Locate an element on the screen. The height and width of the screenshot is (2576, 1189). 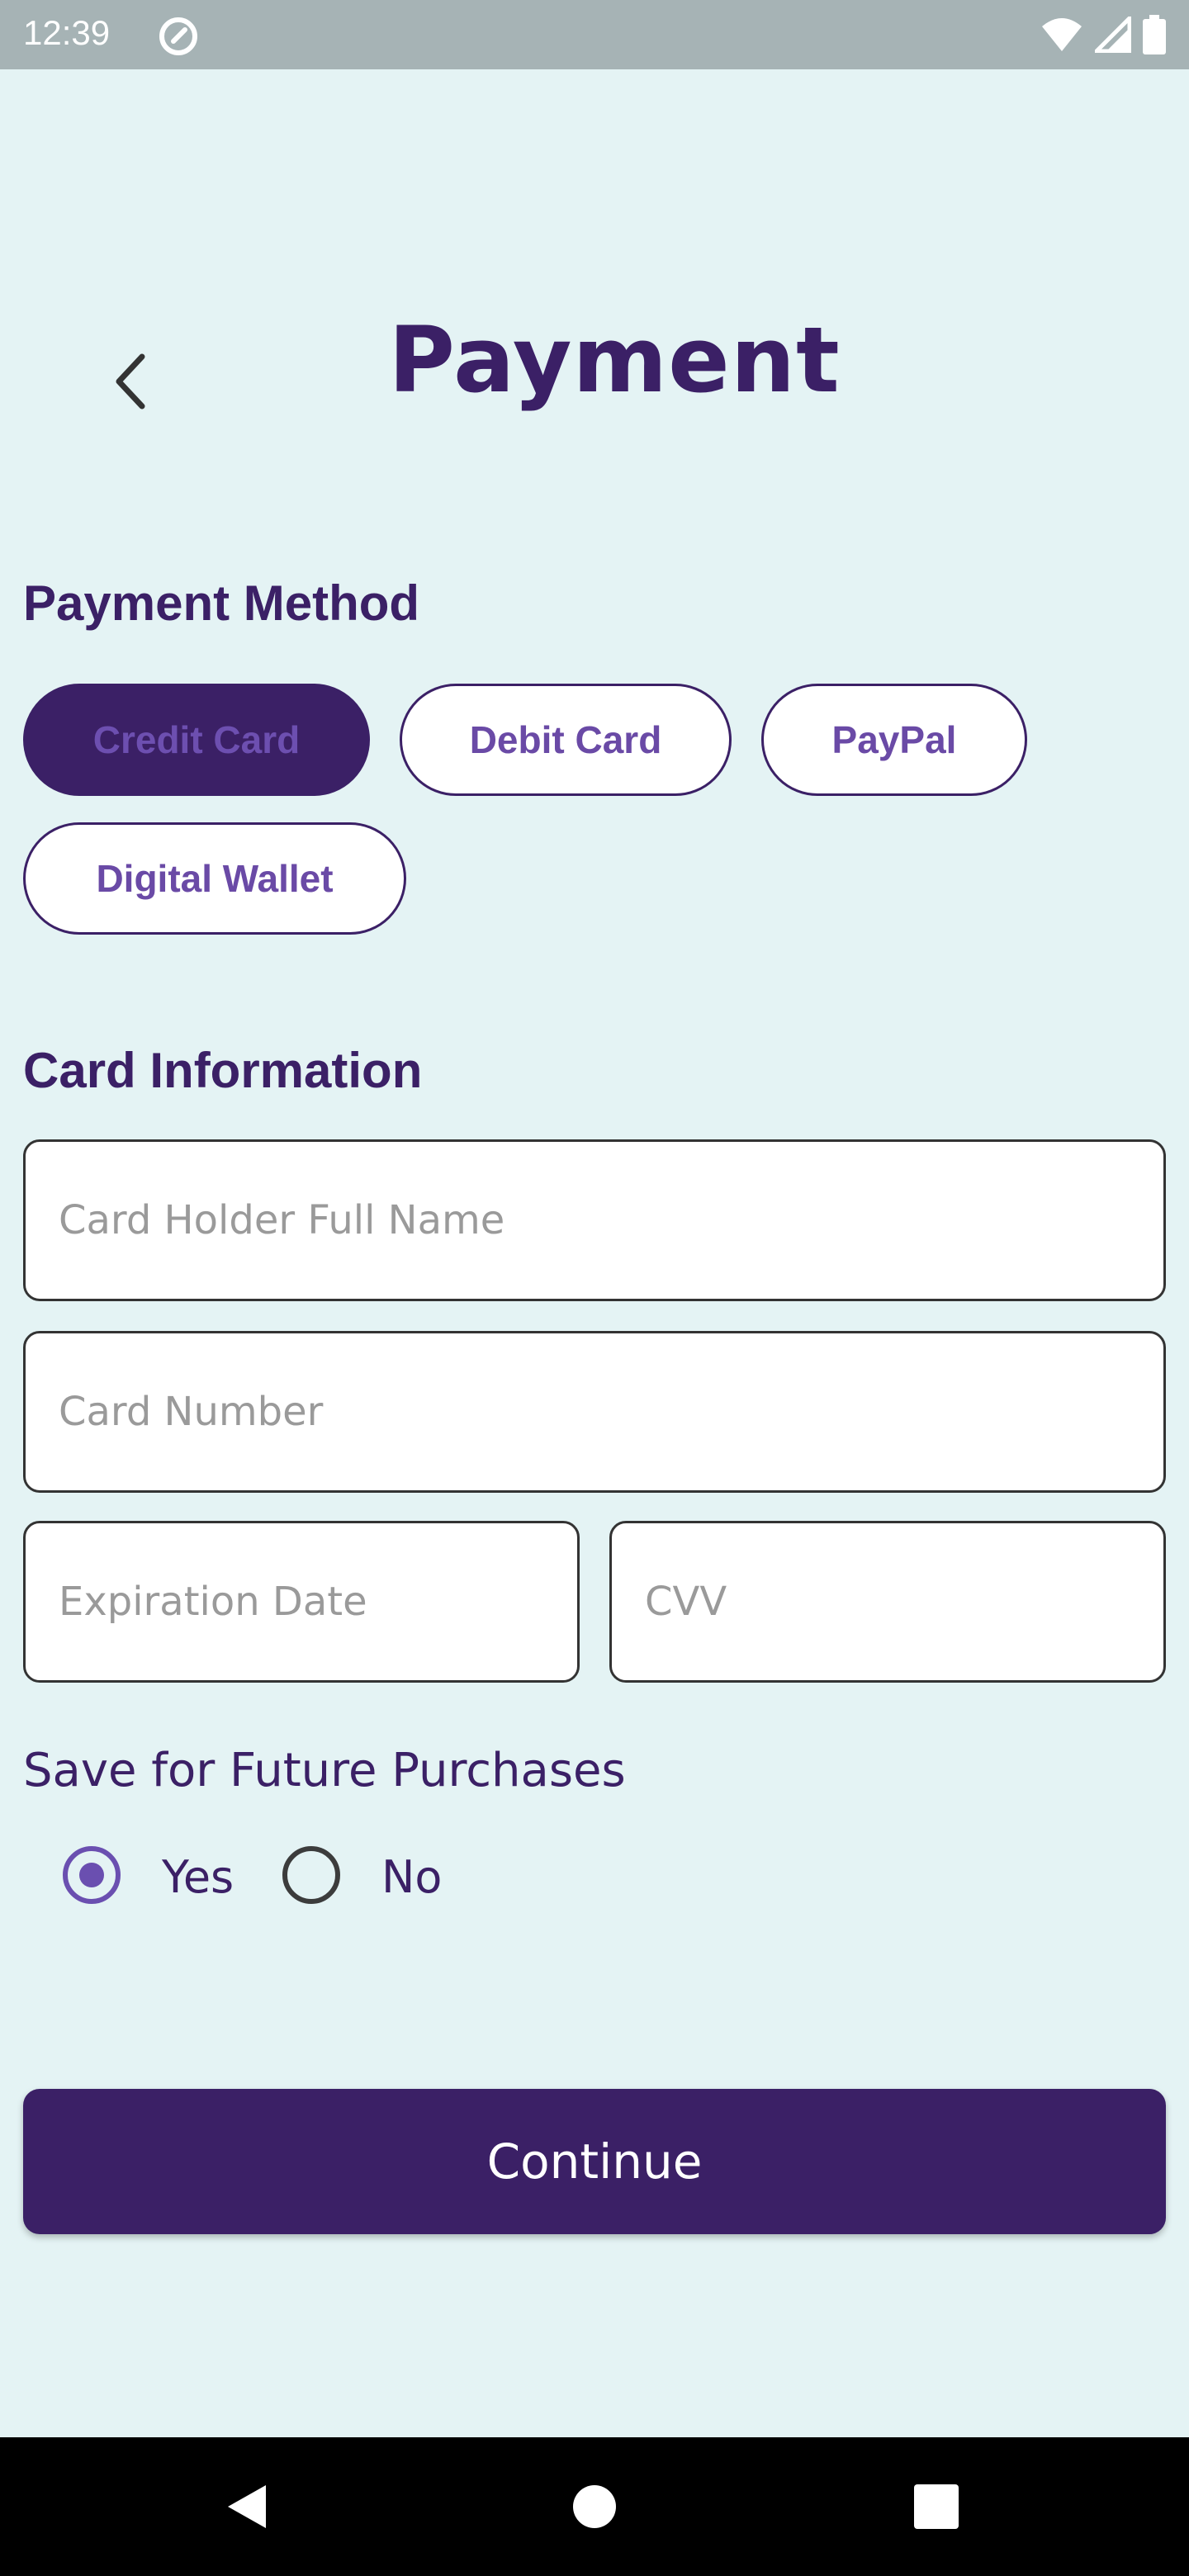
status-icons is located at coordinates (1103, 34).